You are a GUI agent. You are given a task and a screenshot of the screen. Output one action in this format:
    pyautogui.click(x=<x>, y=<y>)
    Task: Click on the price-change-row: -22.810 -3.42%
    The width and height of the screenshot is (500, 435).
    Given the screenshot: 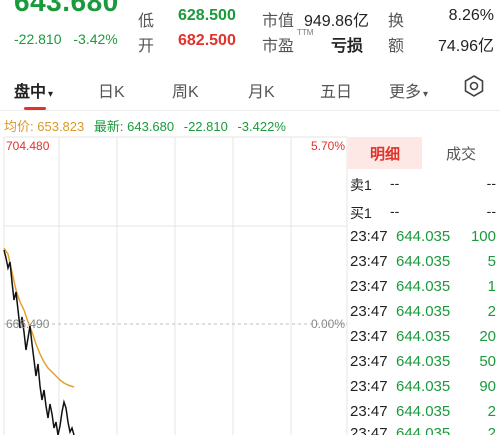 What is the action you would take?
    pyautogui.click(x=70, y=39)
    